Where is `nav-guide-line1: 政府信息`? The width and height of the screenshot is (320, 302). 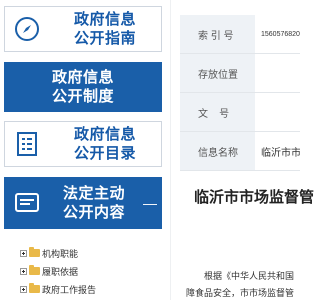 nav-guide-line1: 政府信息 is located at coordinates (104, 19).